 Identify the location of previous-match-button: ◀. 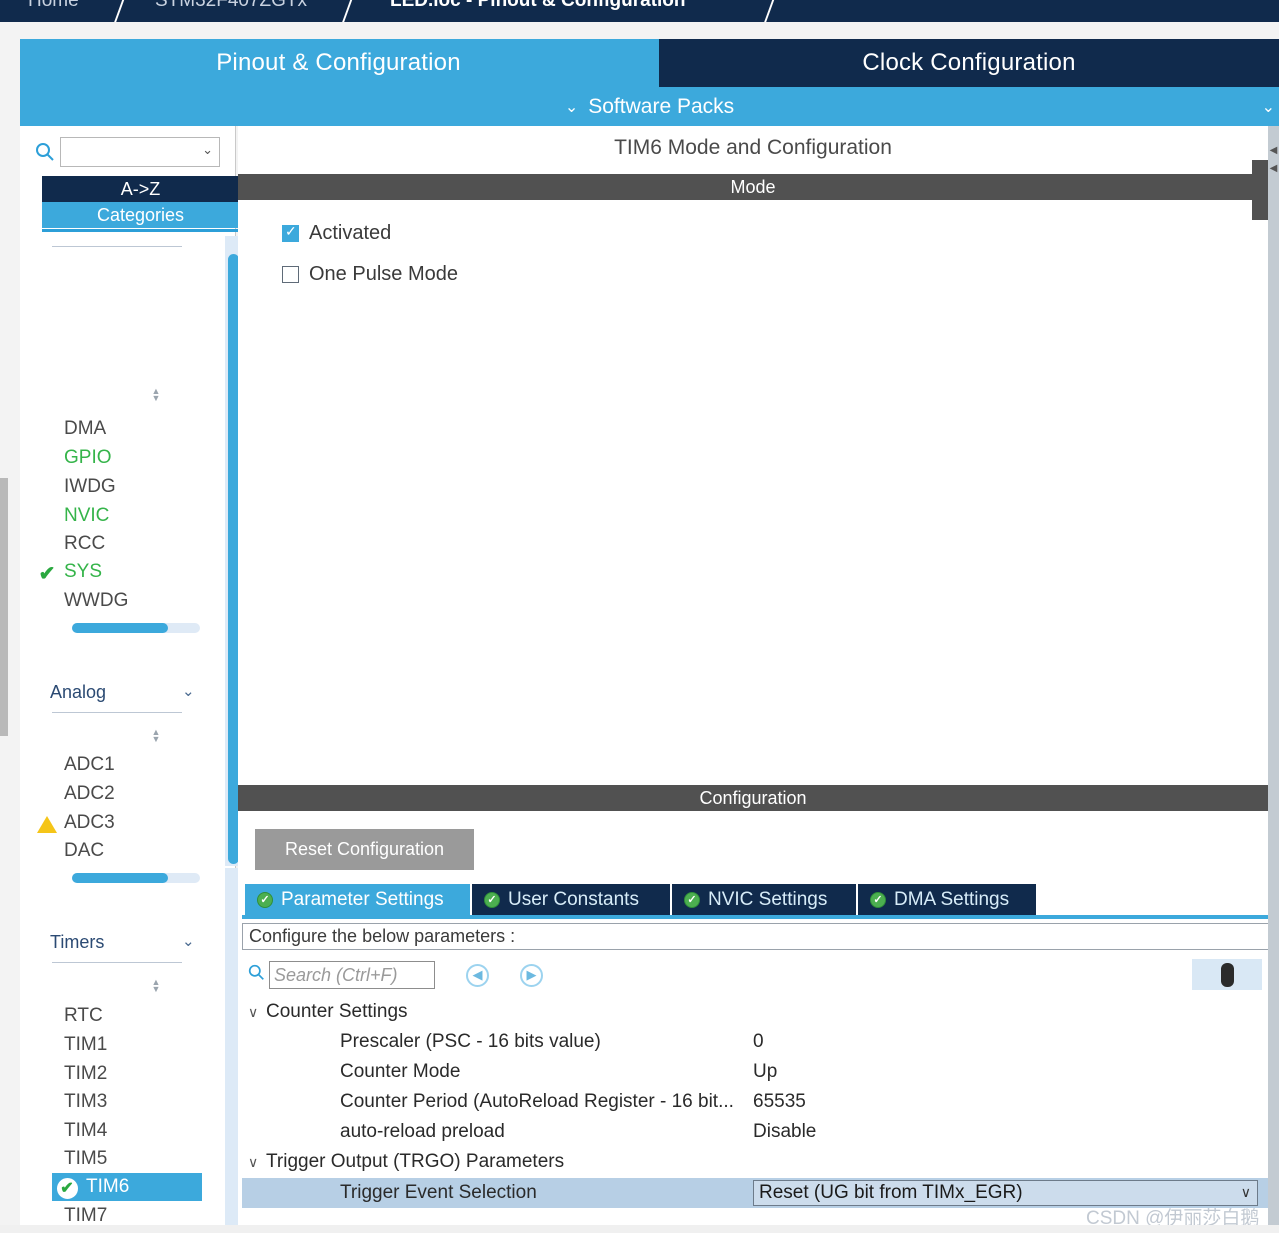
(477, 975).